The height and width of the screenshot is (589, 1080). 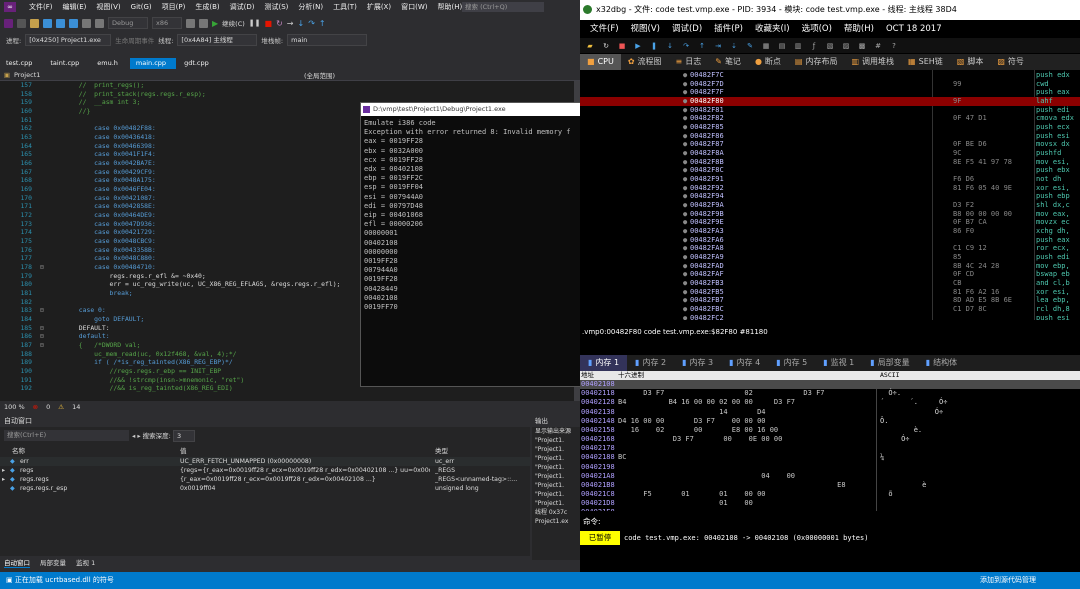 I want to click on cpu-row: ● 00482F82 0F 47 D1 cmova edx, so click(x=830, y=118).